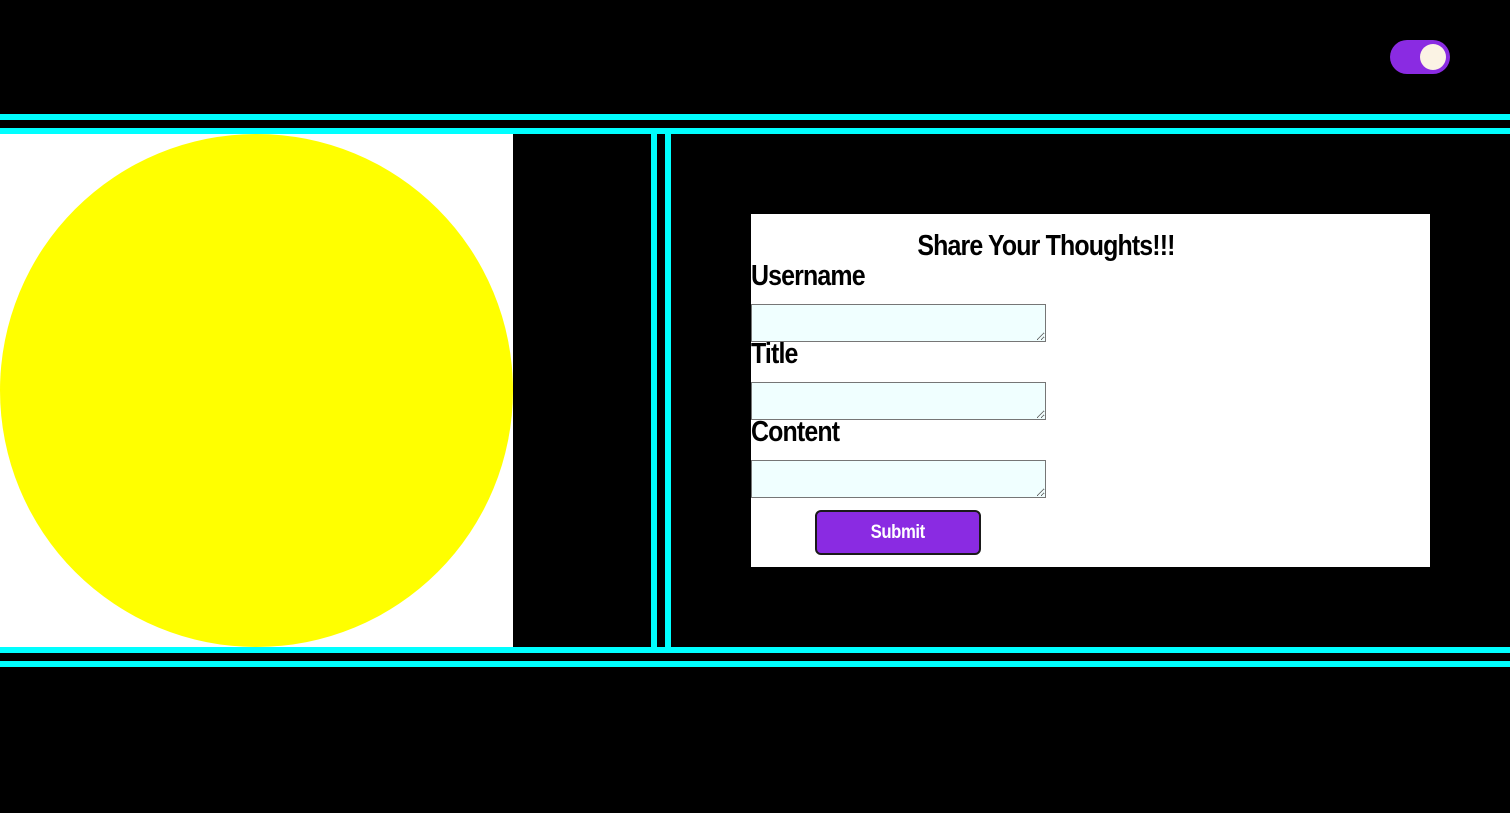  Describe the element at coordinates (898, 323) in the screenshot. I see `username-field` at that location.